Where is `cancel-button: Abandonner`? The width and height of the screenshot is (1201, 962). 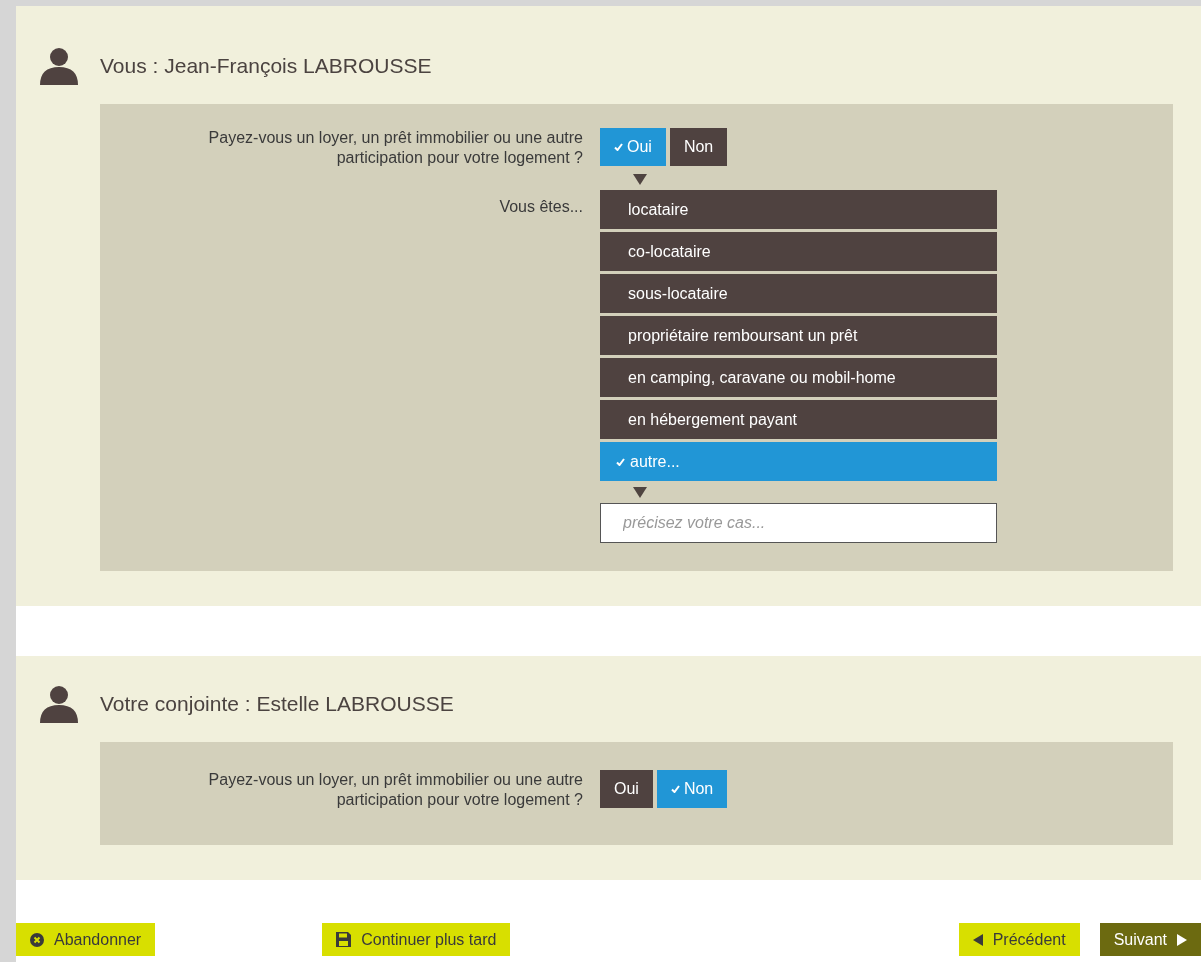 cancel-button: Abandonner is located at coordinates (86, 939).